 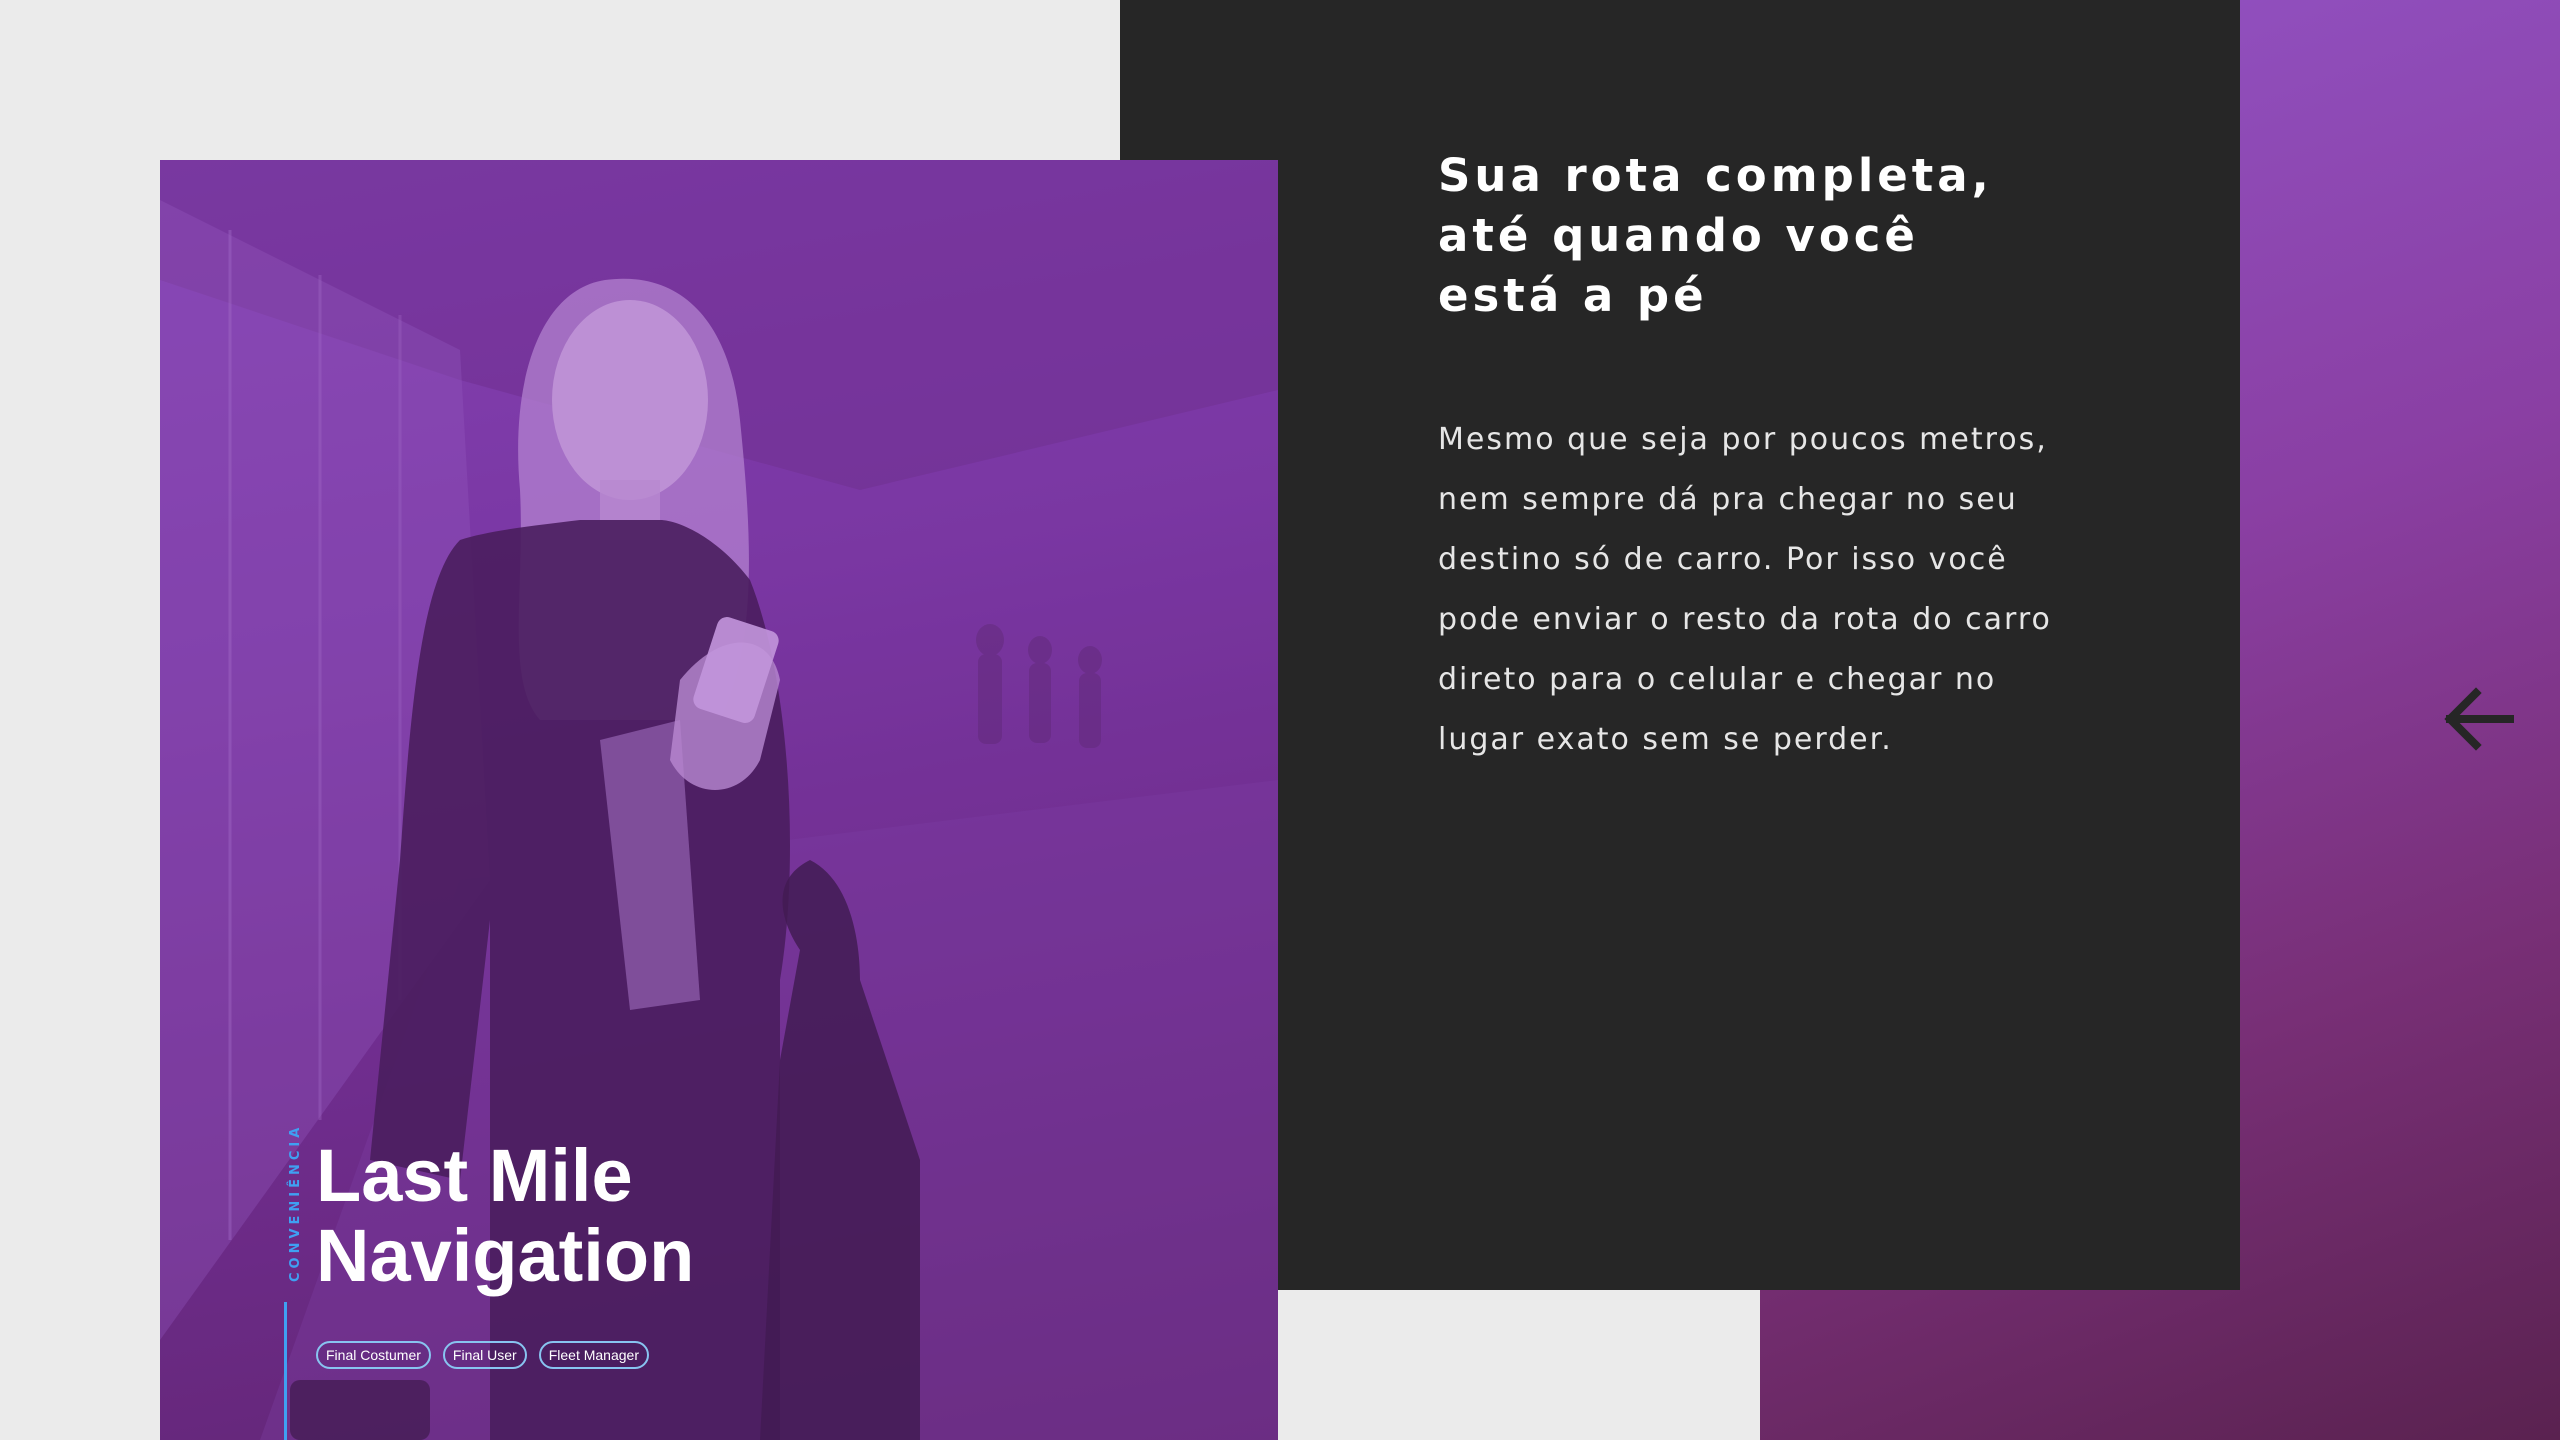 I want to click on feature-title: Last Mile Navigation, so click(x=505, y=1215).